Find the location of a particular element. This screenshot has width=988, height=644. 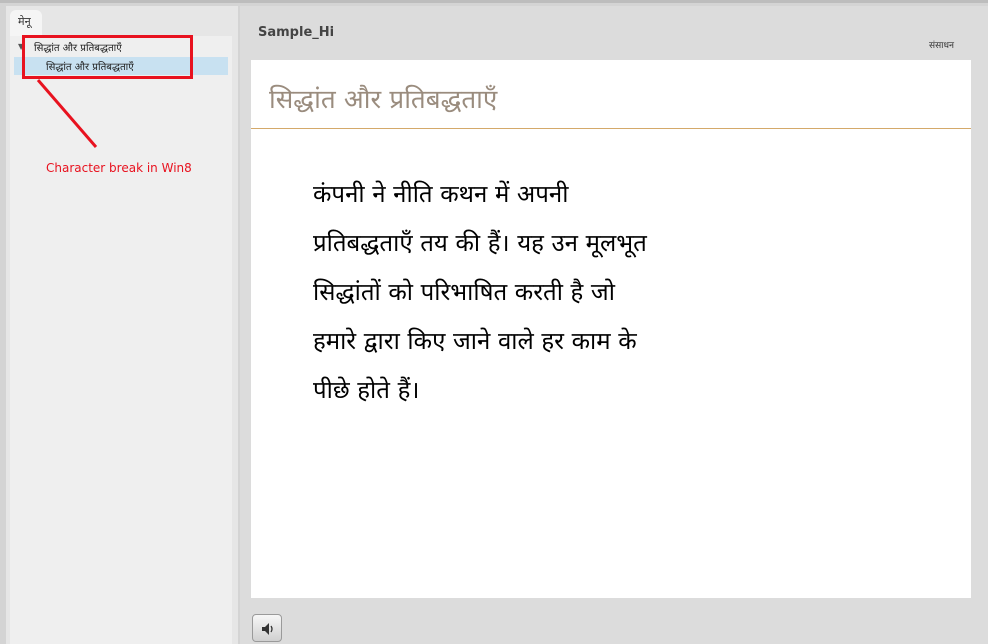

annotation-label: Character break in Win8 is located at coordinates (119, 168).